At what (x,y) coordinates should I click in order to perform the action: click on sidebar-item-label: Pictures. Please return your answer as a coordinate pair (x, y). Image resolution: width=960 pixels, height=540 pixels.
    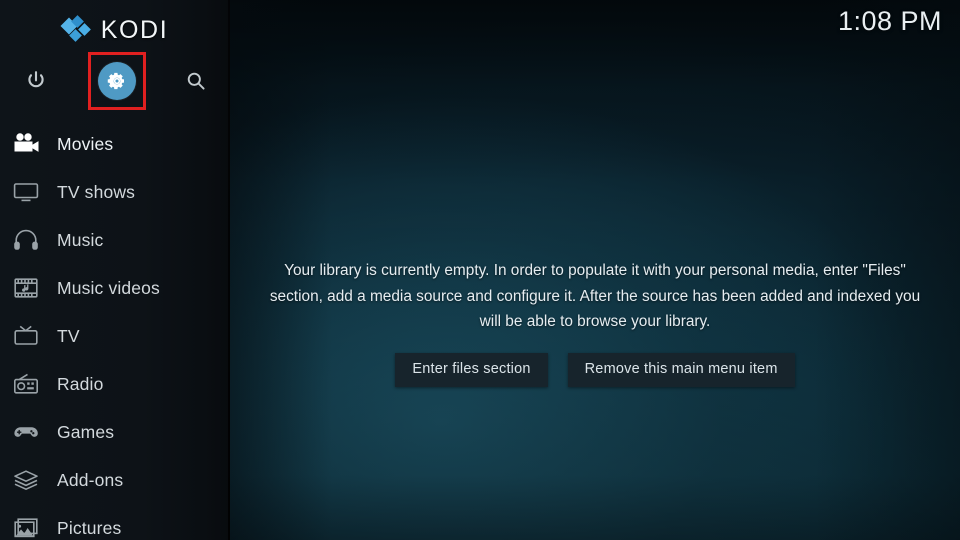
    Looking at the image, I should click on (89, 527).